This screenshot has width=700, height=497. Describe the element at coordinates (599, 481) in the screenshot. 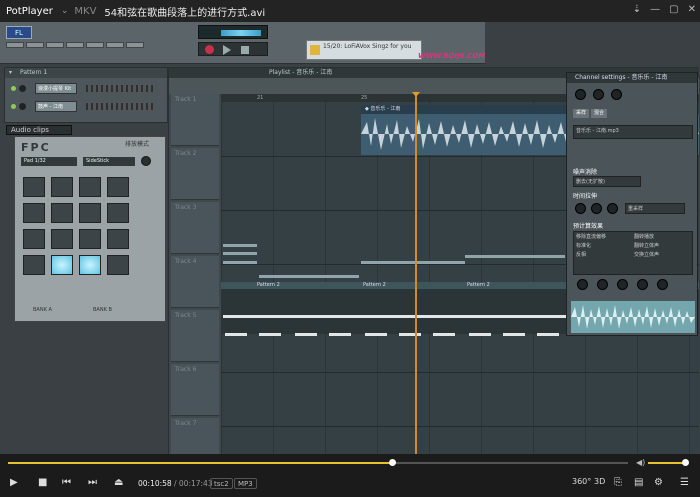

I see `3d-icon: 3D` at that location.